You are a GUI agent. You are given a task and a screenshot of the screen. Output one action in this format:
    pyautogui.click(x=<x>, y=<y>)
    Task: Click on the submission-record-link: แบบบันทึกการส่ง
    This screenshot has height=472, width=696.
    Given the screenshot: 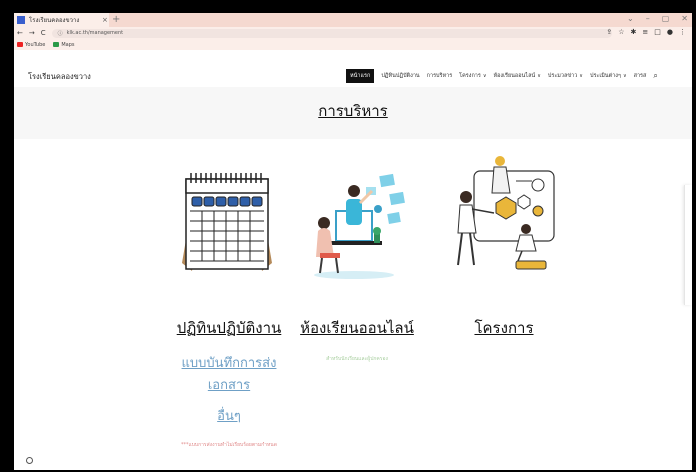 What is the action you would take?
    pyautogui.click(x=229, y=362)
    